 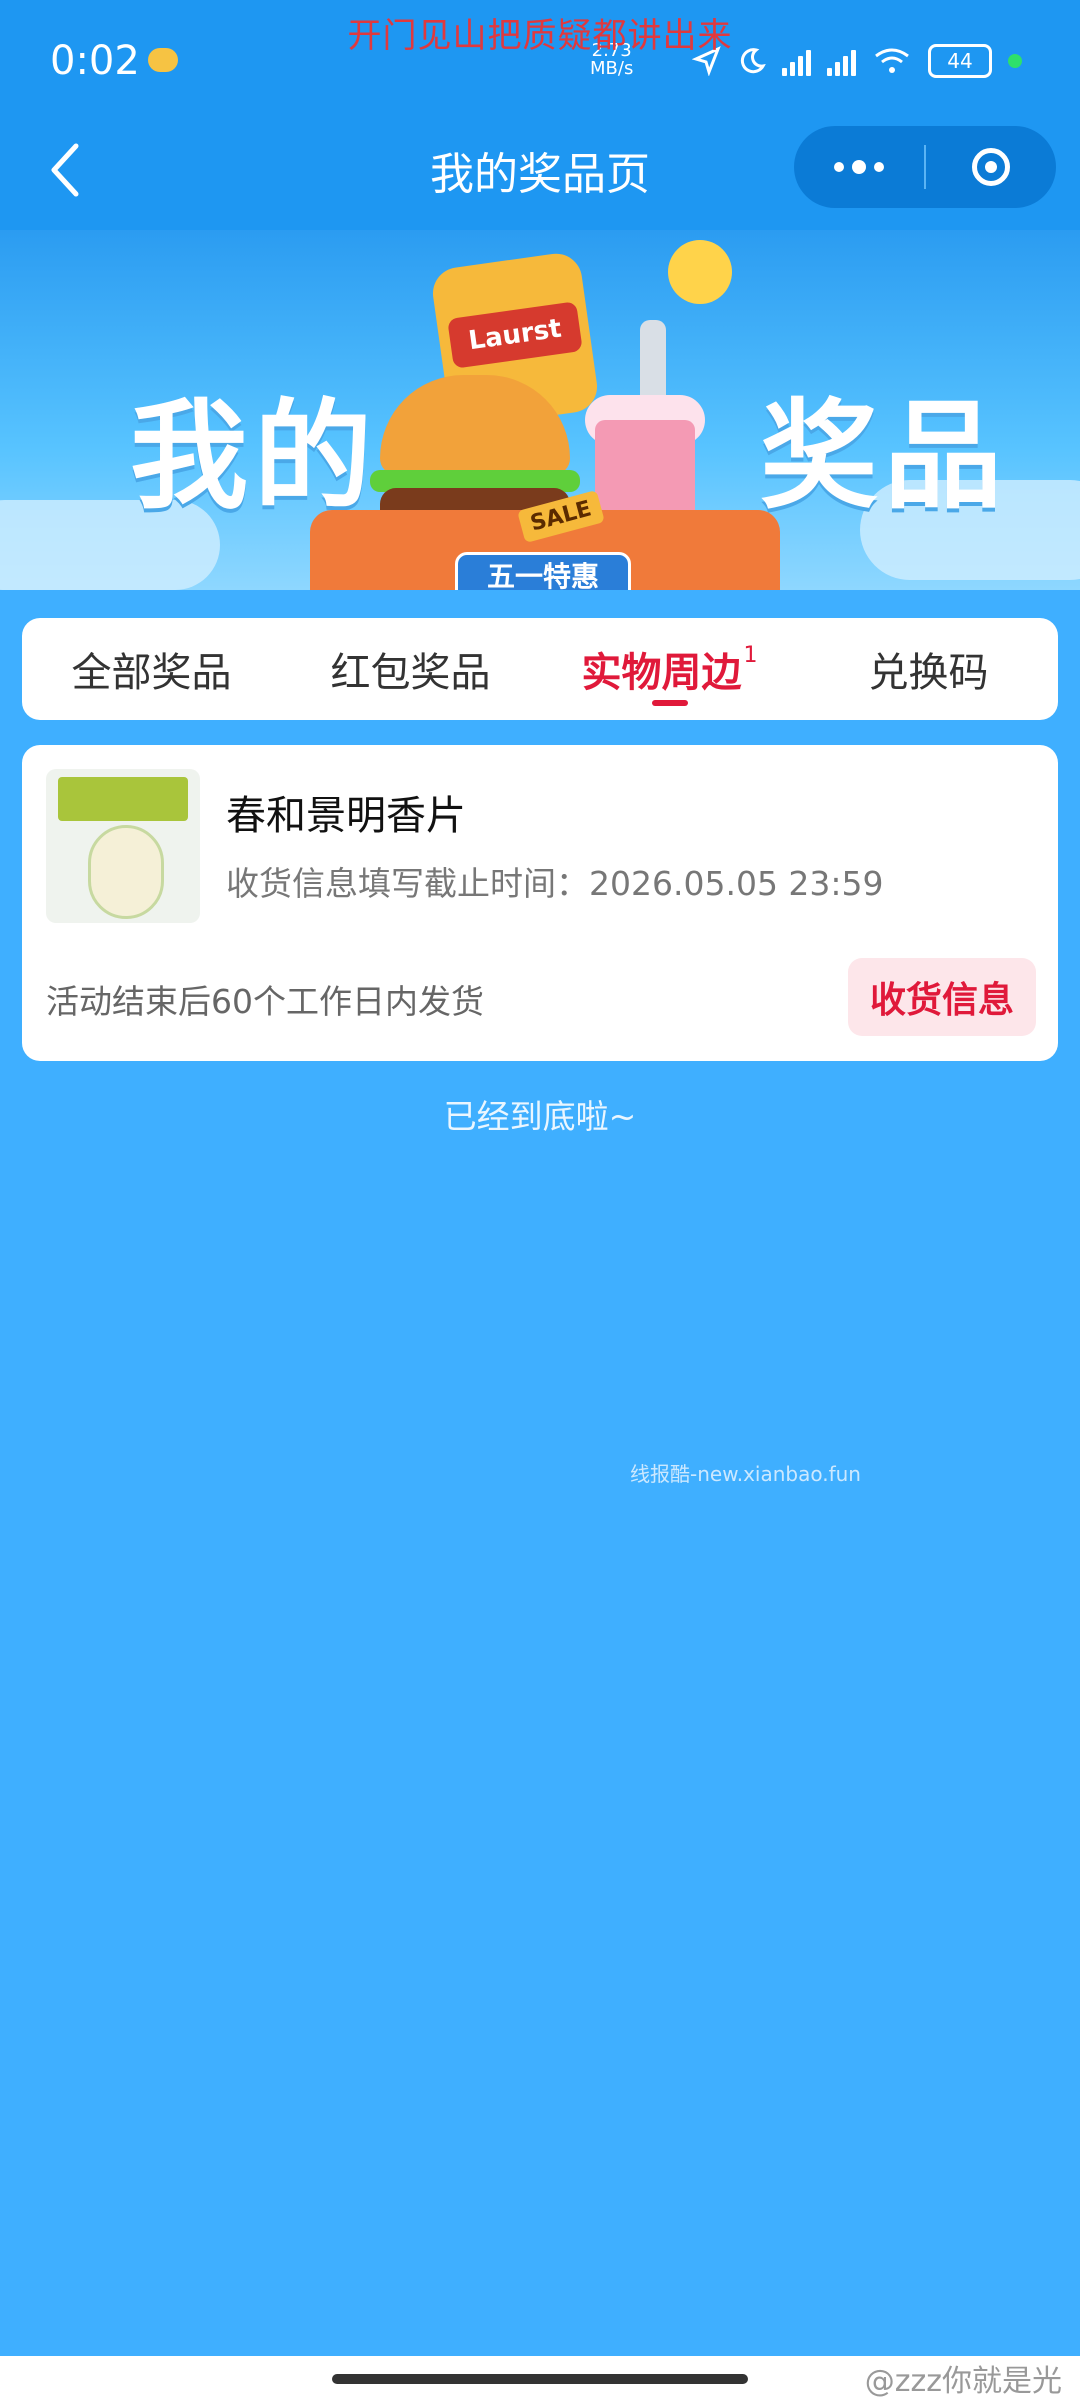 What do you see at coordinates (928, 673) in the screenshot?
I see `tab-label: 兑换码` at bounding box center [928, 673].